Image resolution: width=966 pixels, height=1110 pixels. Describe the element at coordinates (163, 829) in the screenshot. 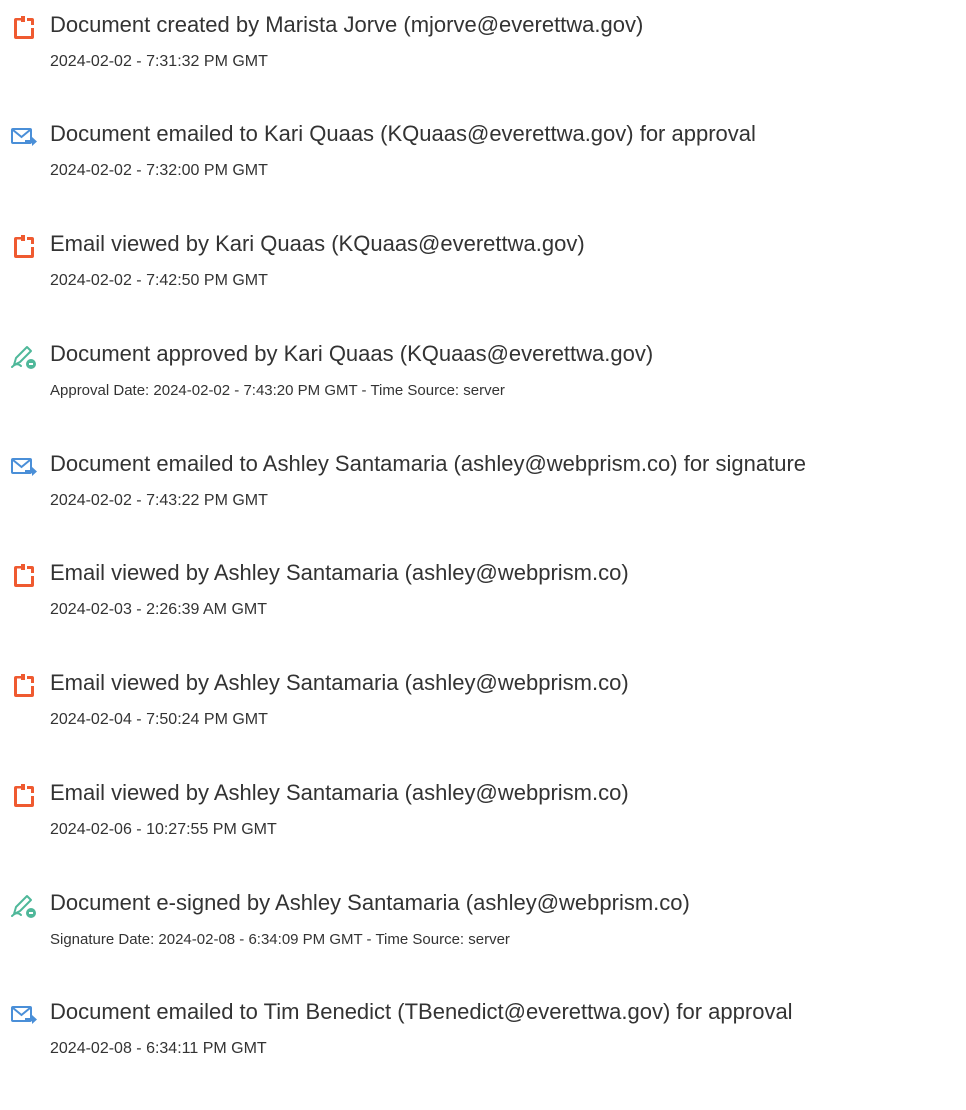

I see `event-timestamp: 2024-02-06 - 10:27:55 PM GMT` at that location.